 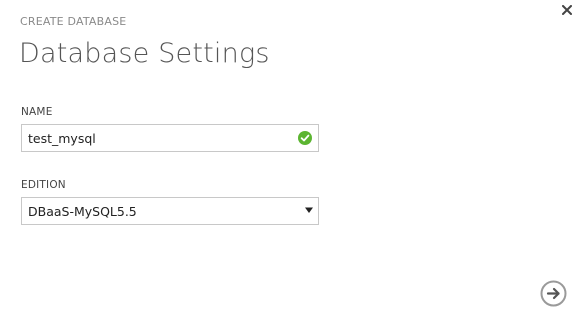 What do you see at coordinates (170, 211) in the screenshot?
I see `edition-select: DBaaS-MySQL5.5` at bounding box center [170, 211].